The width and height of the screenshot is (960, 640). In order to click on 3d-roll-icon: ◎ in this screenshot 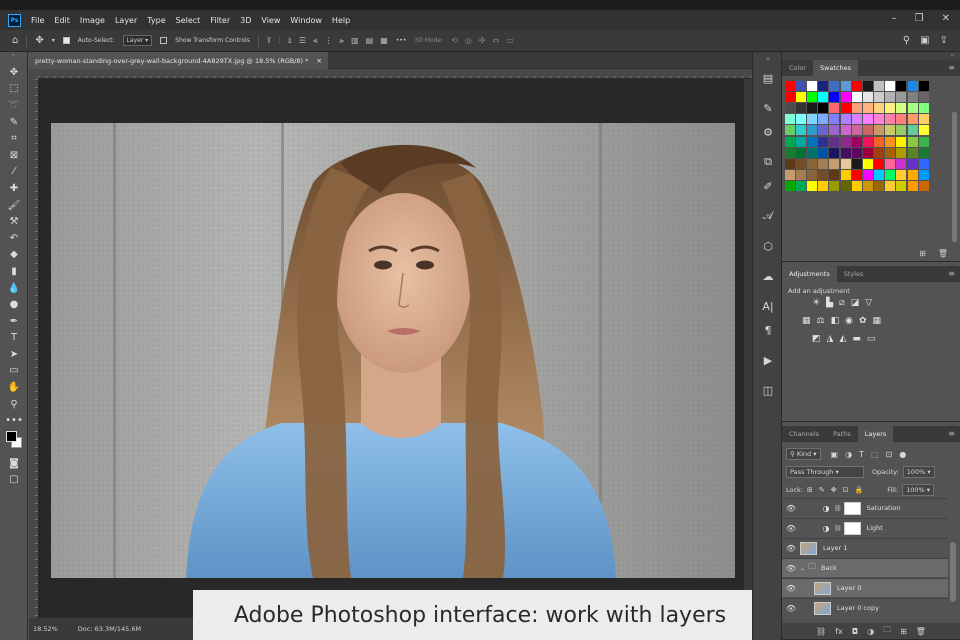, I will do `click(468, 40)`.